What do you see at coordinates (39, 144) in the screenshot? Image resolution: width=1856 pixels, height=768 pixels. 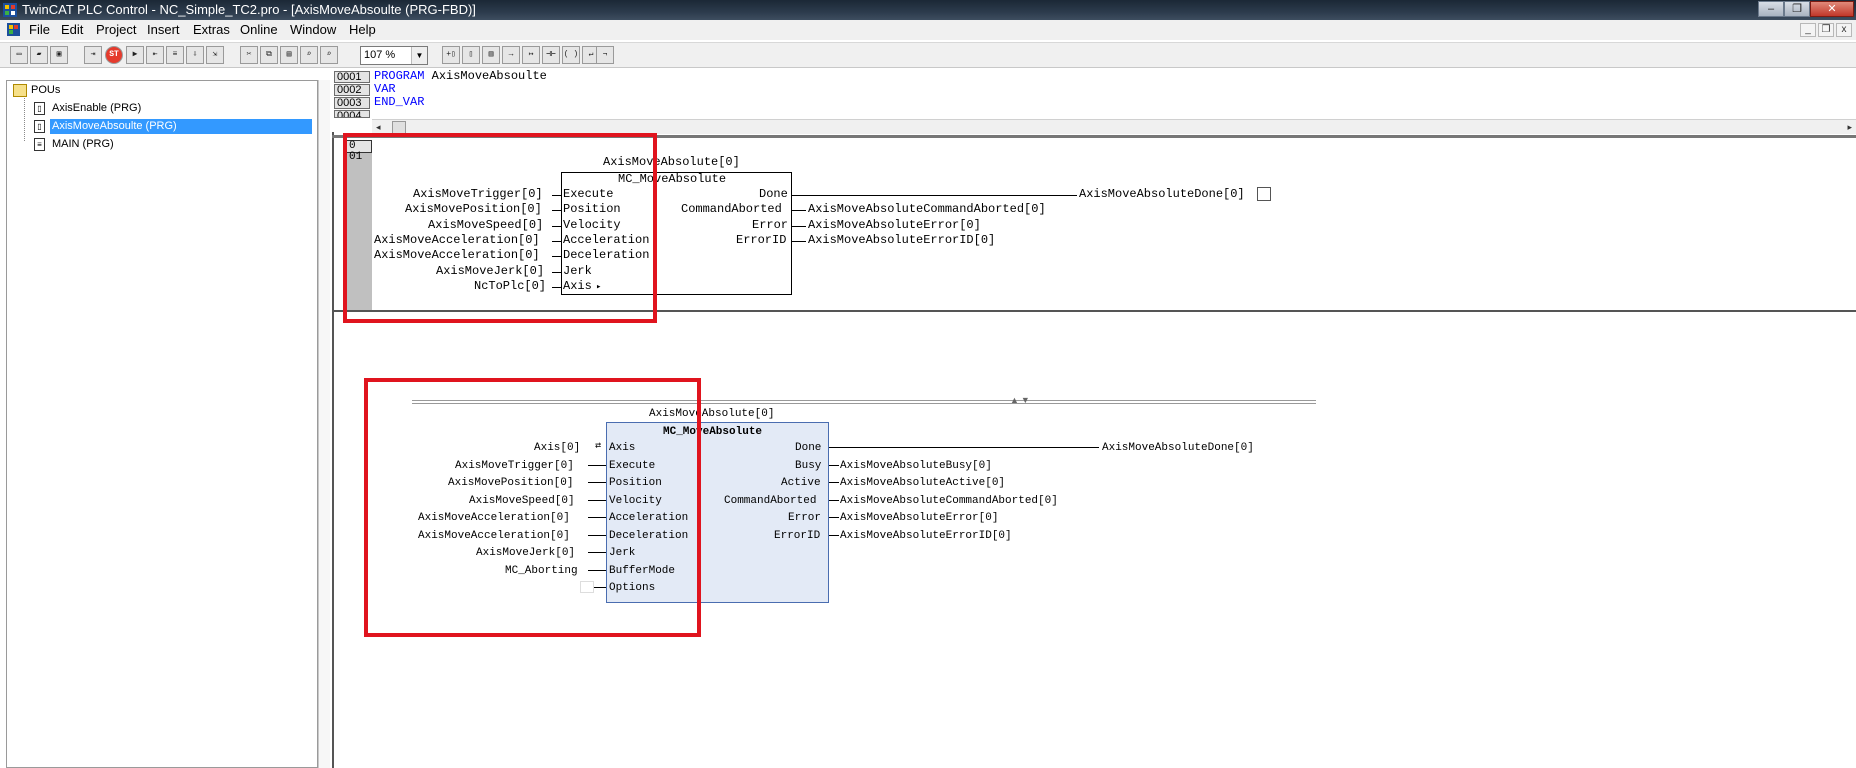 I see `document-icon: ≡` at bounding box center [39, 144].